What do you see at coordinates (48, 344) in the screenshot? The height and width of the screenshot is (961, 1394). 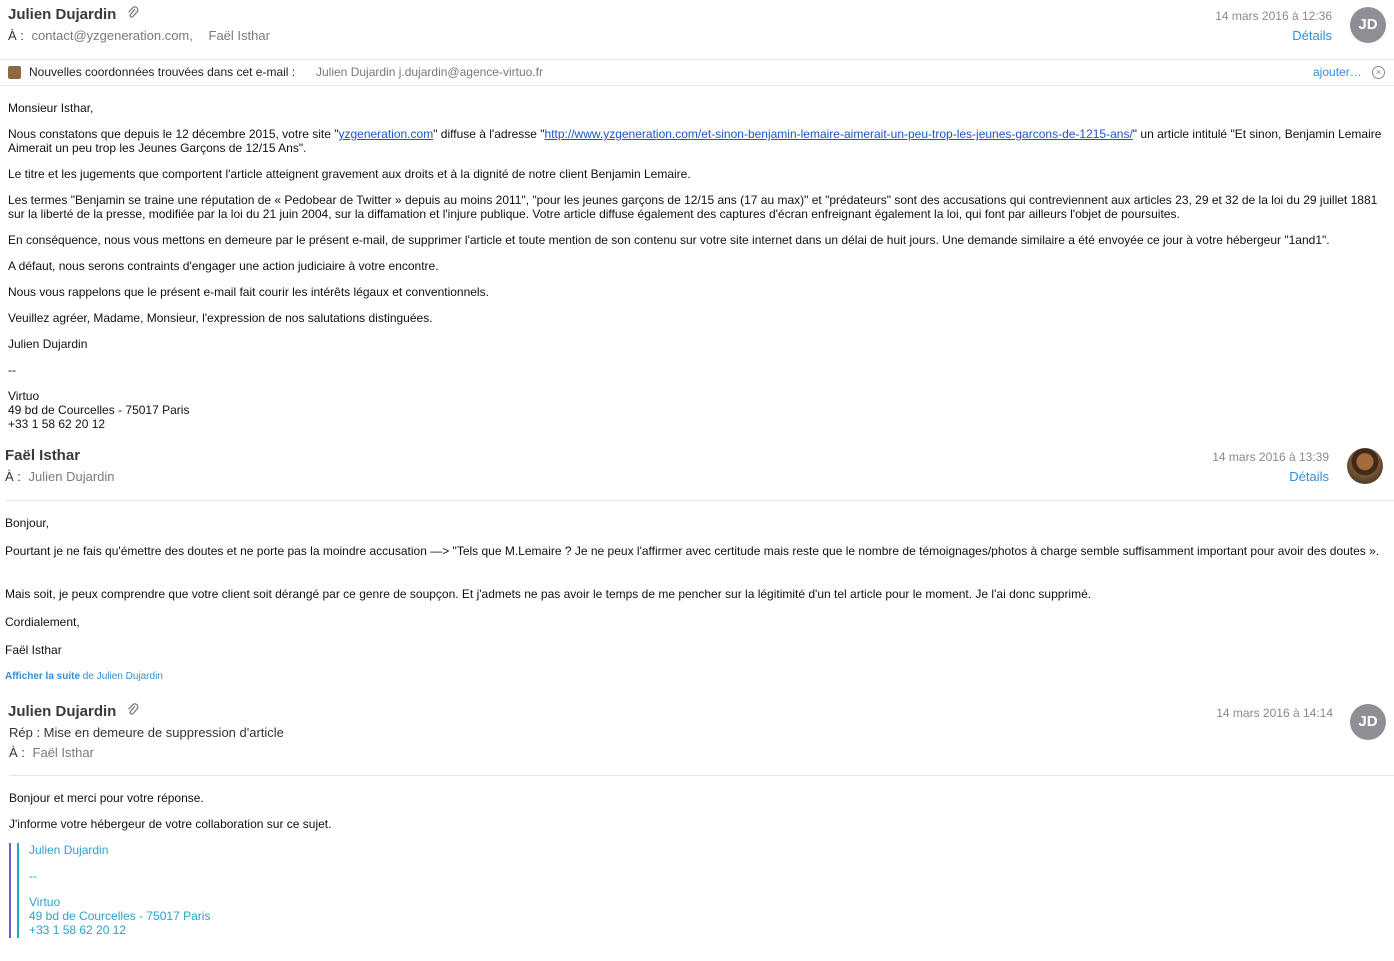 I see `signature-name: Julien Dujardin` at bounding box center [48, 344].